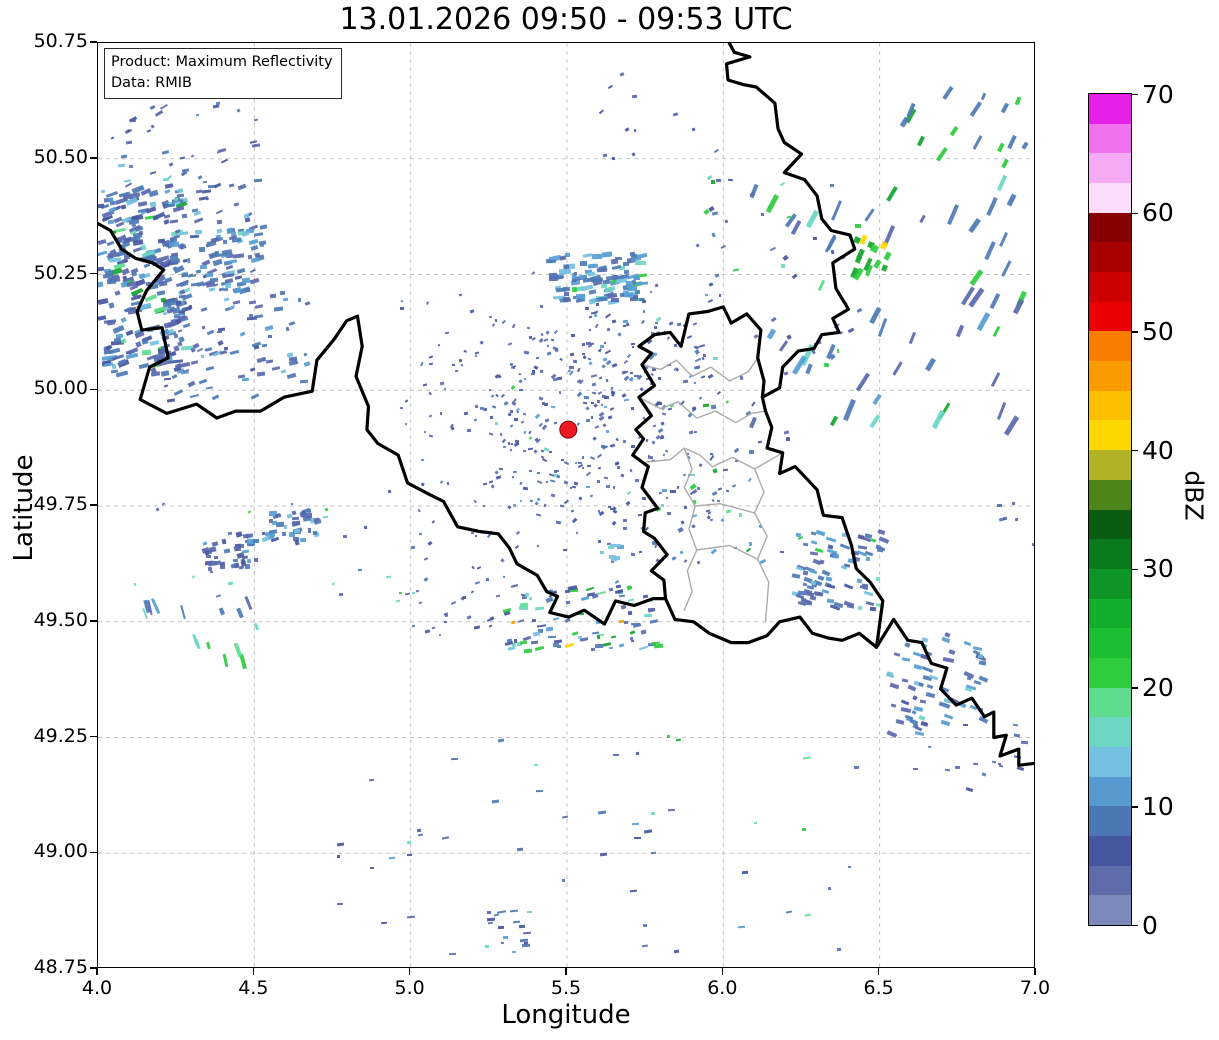 The height and width of the screenshot is (1040, 1219). What do you see at coordinates (566, 1015) in the screenshot?
I see `x-axis-label: Longitude` at bounding box center [566, 1015].